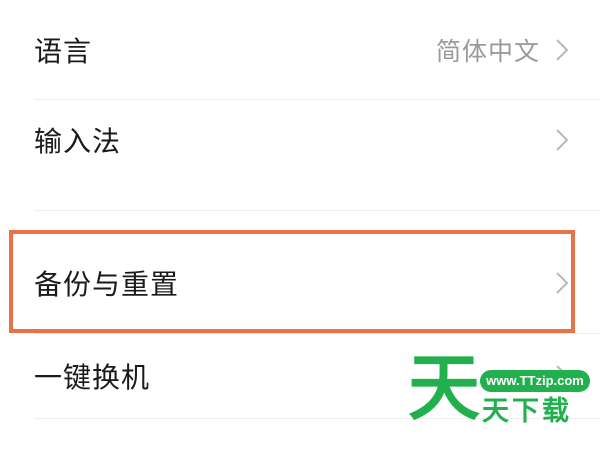  I want to click on settings-item-label: 语言, so click(63, 51).